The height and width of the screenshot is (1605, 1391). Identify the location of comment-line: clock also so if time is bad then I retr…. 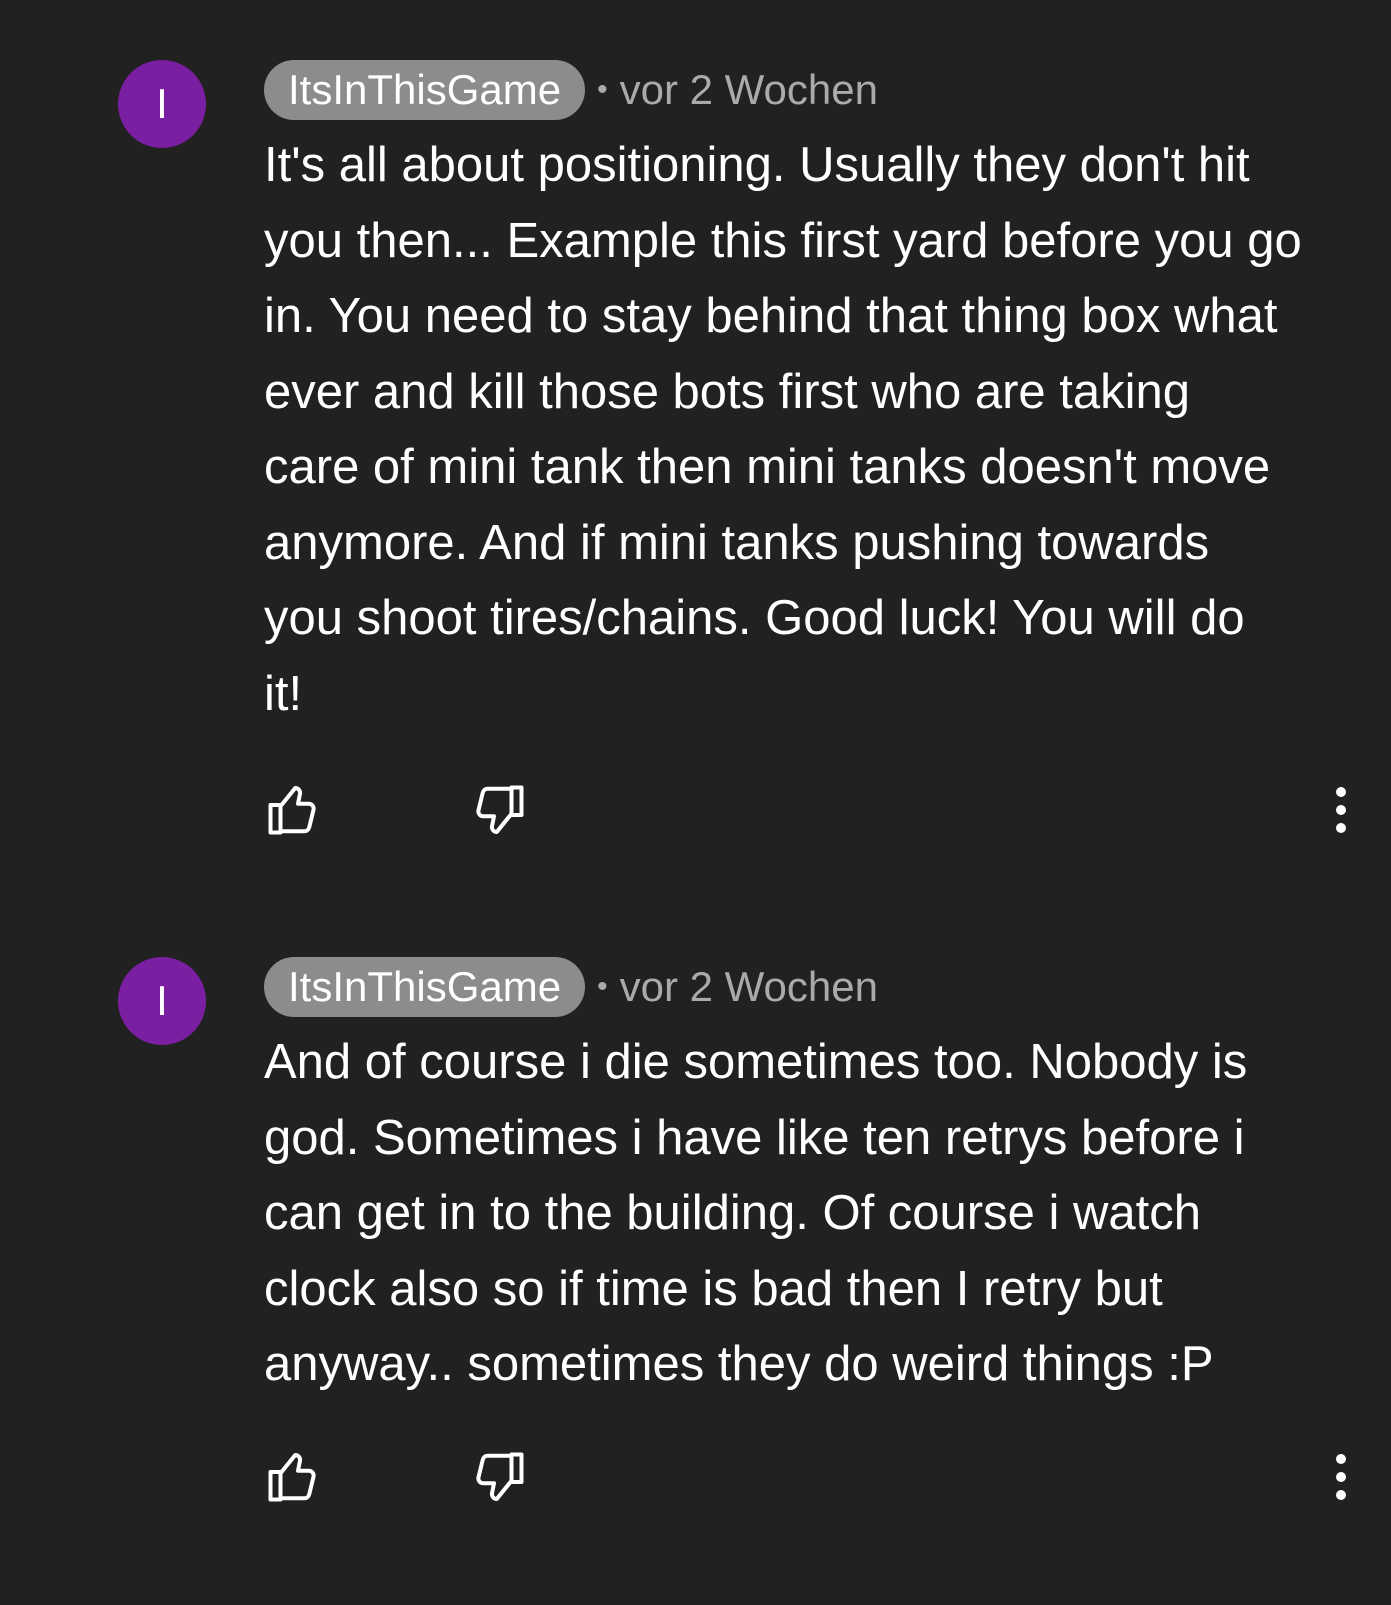
(713, 1288).